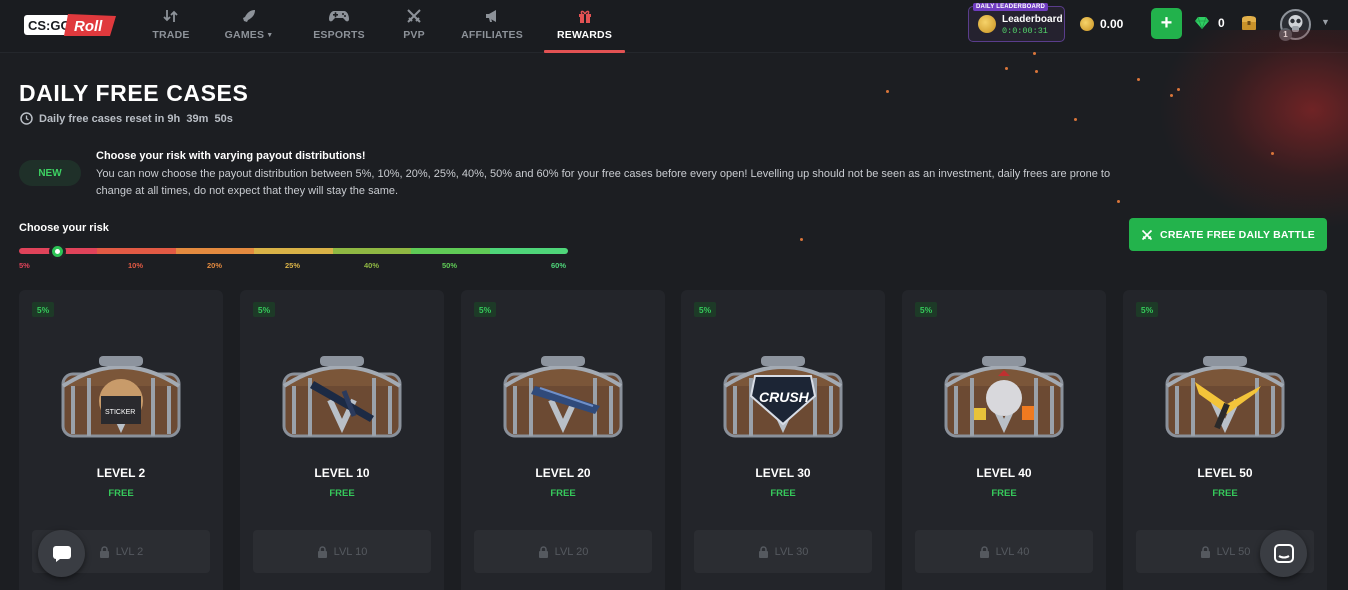  Describe the element at coordinates (1109, 24) in the screenshot. I see `balance-display: 0.00` at that location.